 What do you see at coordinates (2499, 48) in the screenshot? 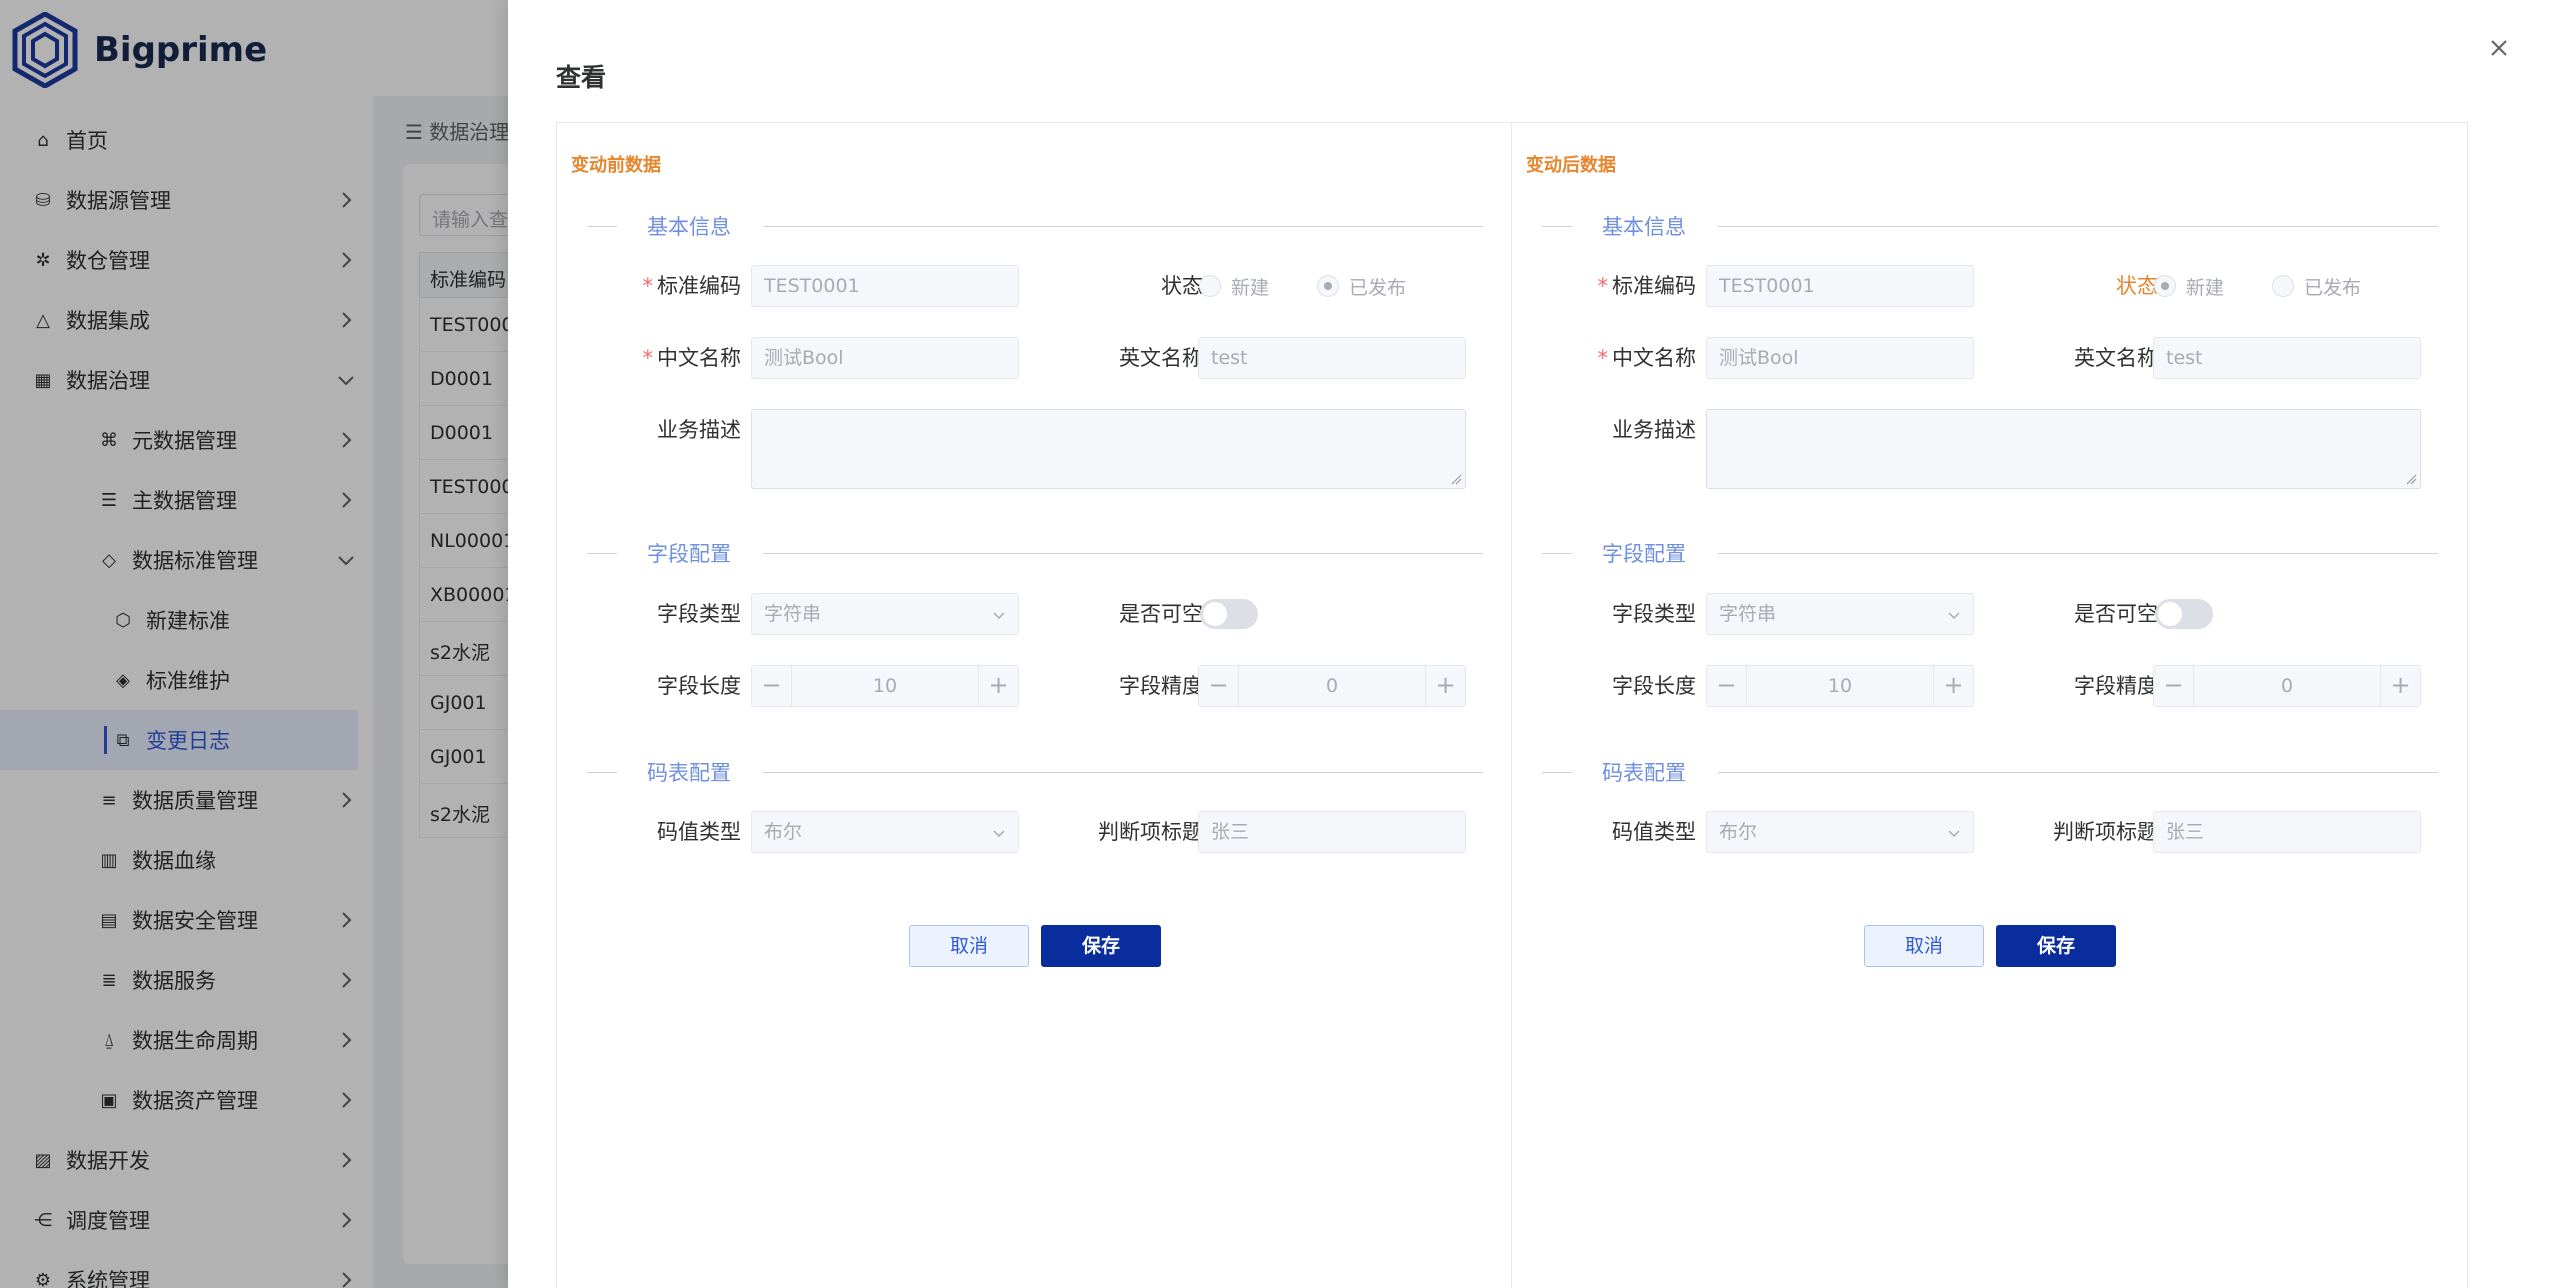
I see `close-icon` at bounding box center [2499, 48].